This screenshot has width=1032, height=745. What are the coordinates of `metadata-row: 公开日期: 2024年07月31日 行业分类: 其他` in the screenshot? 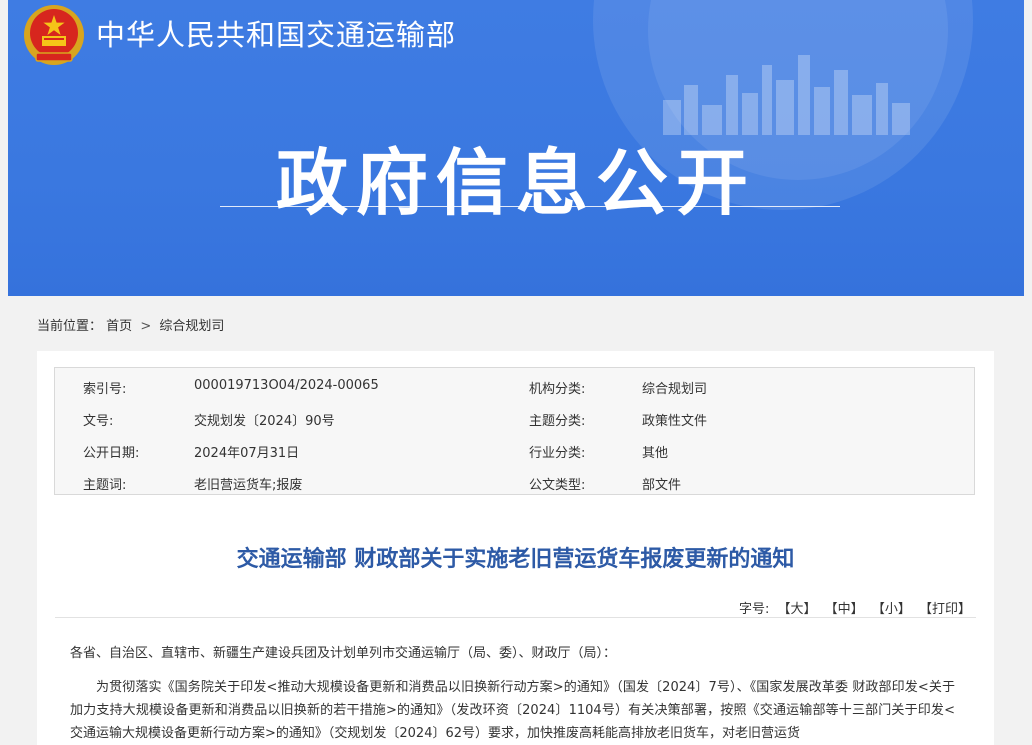 It's located at (514, 450).